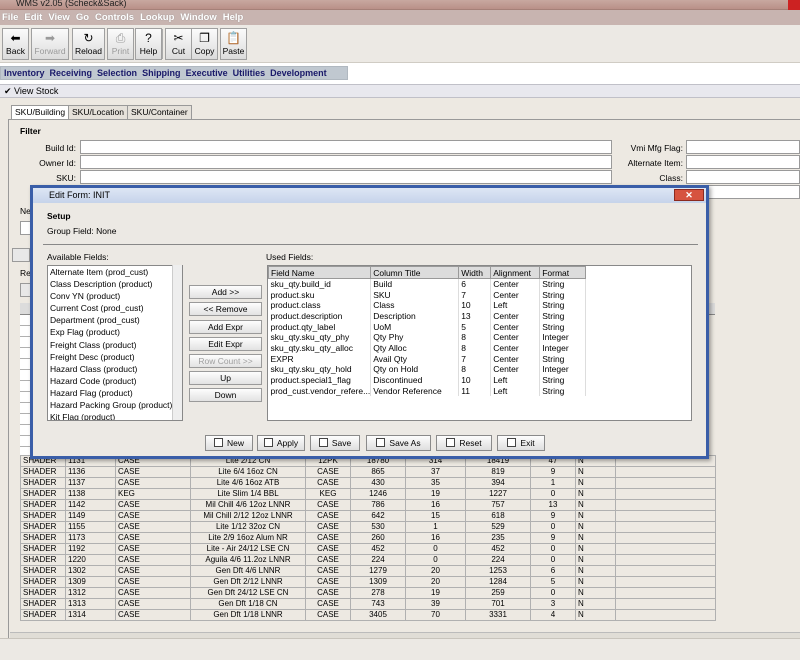 Image resolution: width=800 pixels, height=660 pixels. Describe the element at coordinates (114, 17) in the screenshot. I see `menu-controls: Controls` at that location.